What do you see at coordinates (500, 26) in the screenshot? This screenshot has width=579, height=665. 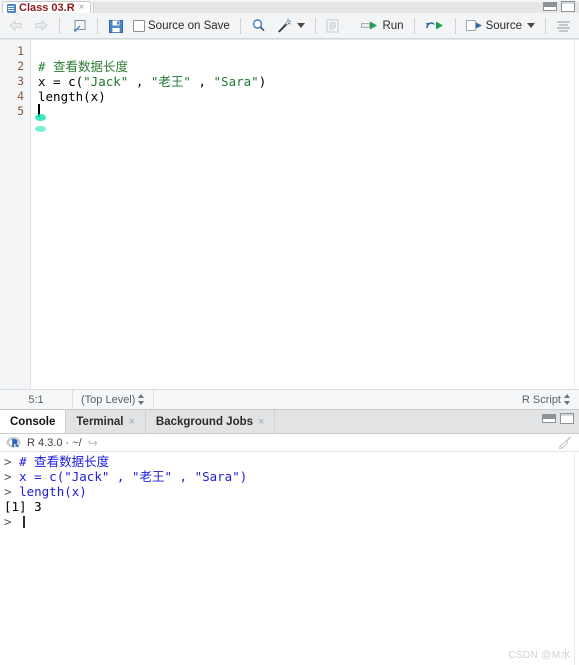 I see `source-button: Source` at bounding box center [500, 26].